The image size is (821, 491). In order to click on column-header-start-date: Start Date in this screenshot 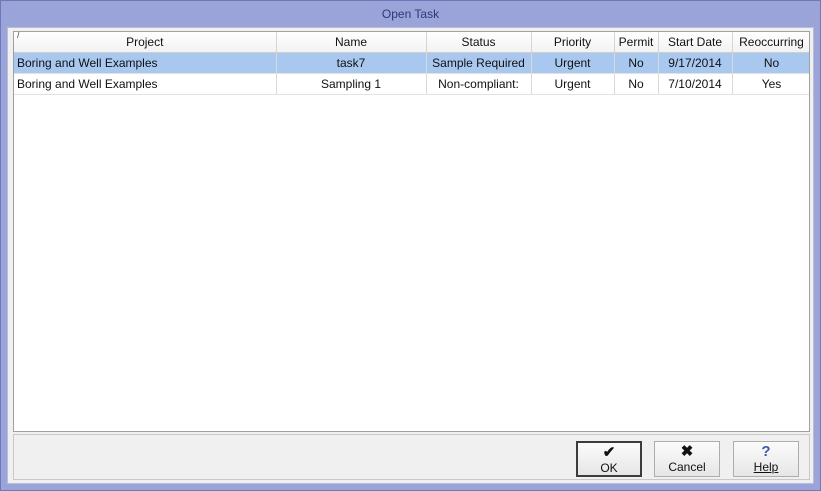, I will do `click(695, 42)`.